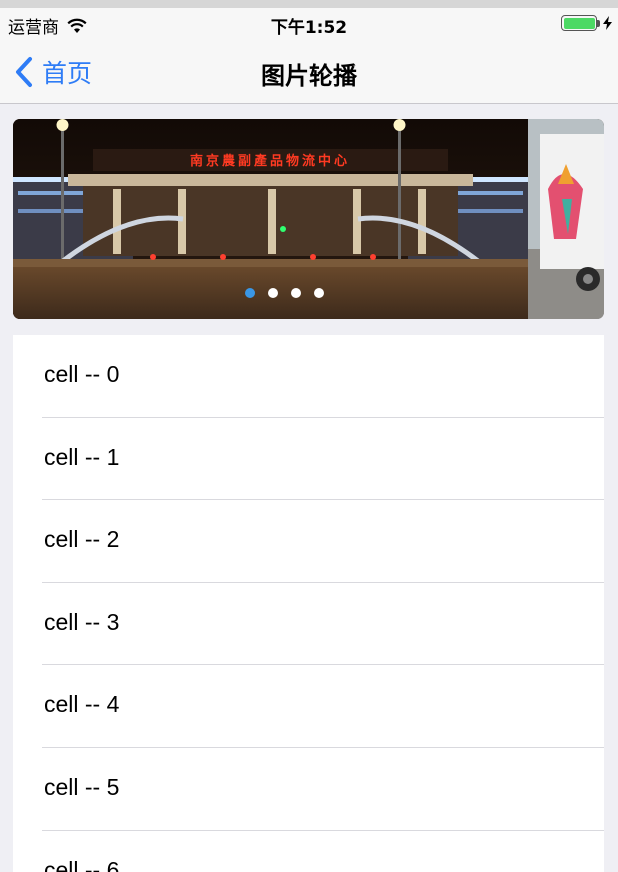 The image size is (618, 872). I want to click on battery-icon, so click(579, 23).